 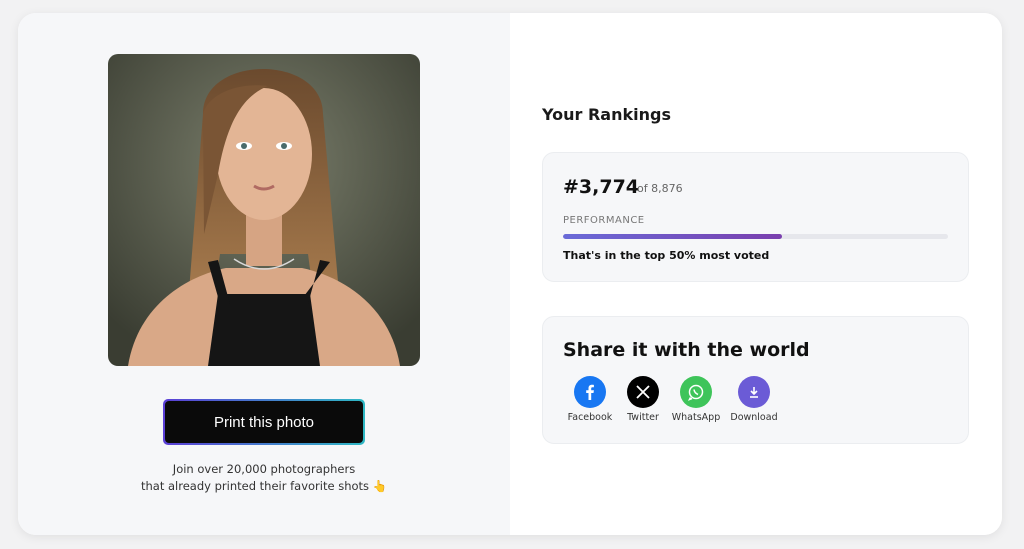 I want to click on share-download-button: Download, so click(x=754, y=399).